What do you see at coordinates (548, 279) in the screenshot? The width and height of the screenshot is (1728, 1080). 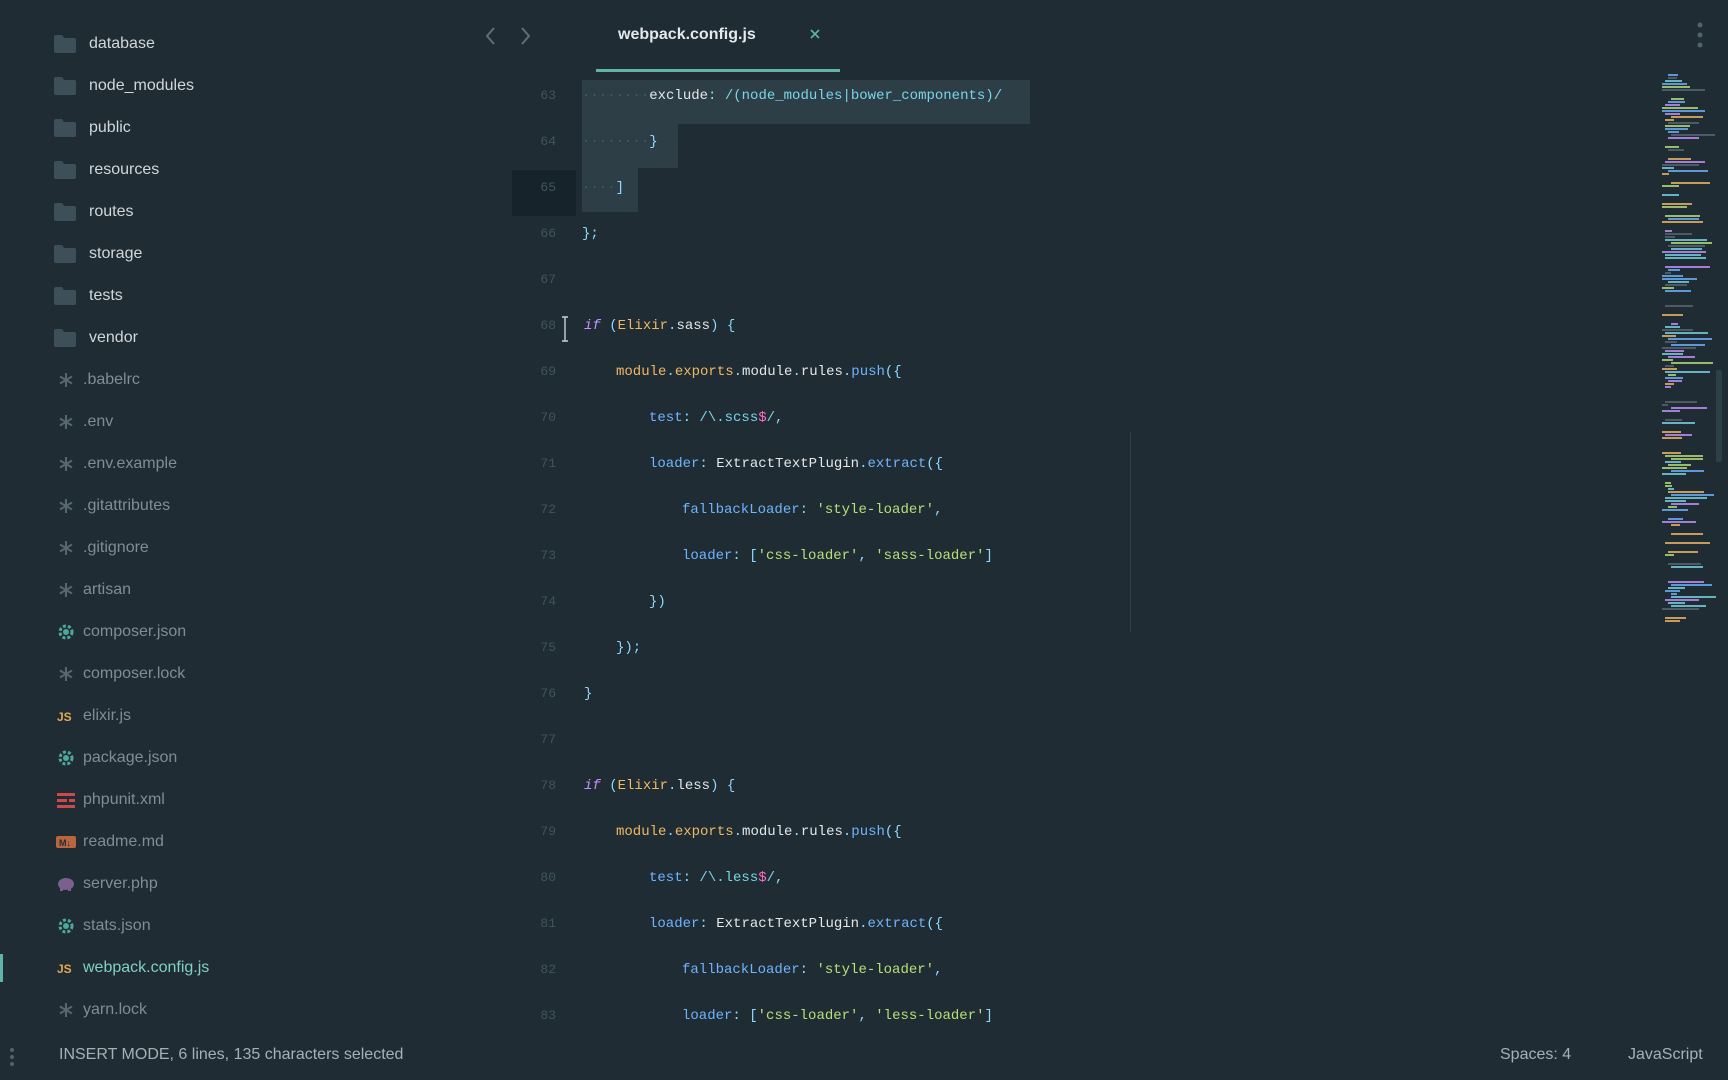 I see `code-line: 67` at bounding box center [548, 279].